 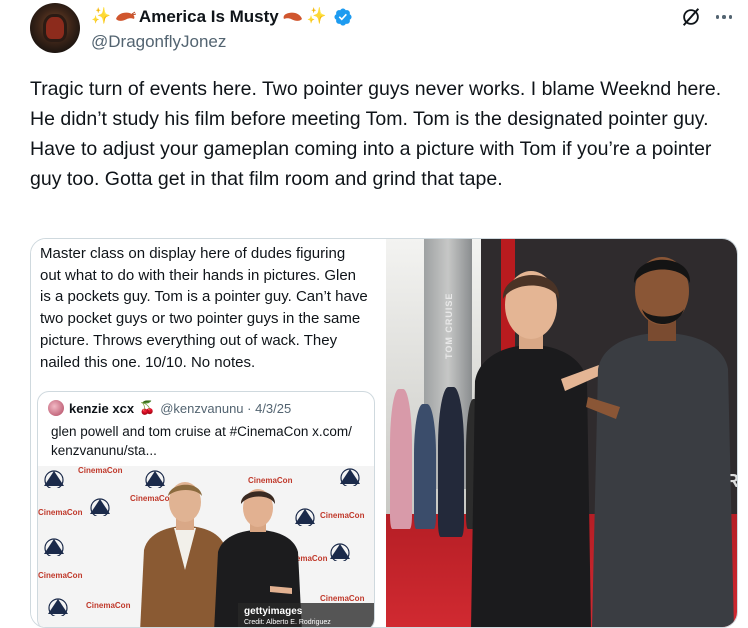 I want to click on getty-watermark: gettyimages Credit: Alberto E. Rodriguez, so click(x=306, y=615).